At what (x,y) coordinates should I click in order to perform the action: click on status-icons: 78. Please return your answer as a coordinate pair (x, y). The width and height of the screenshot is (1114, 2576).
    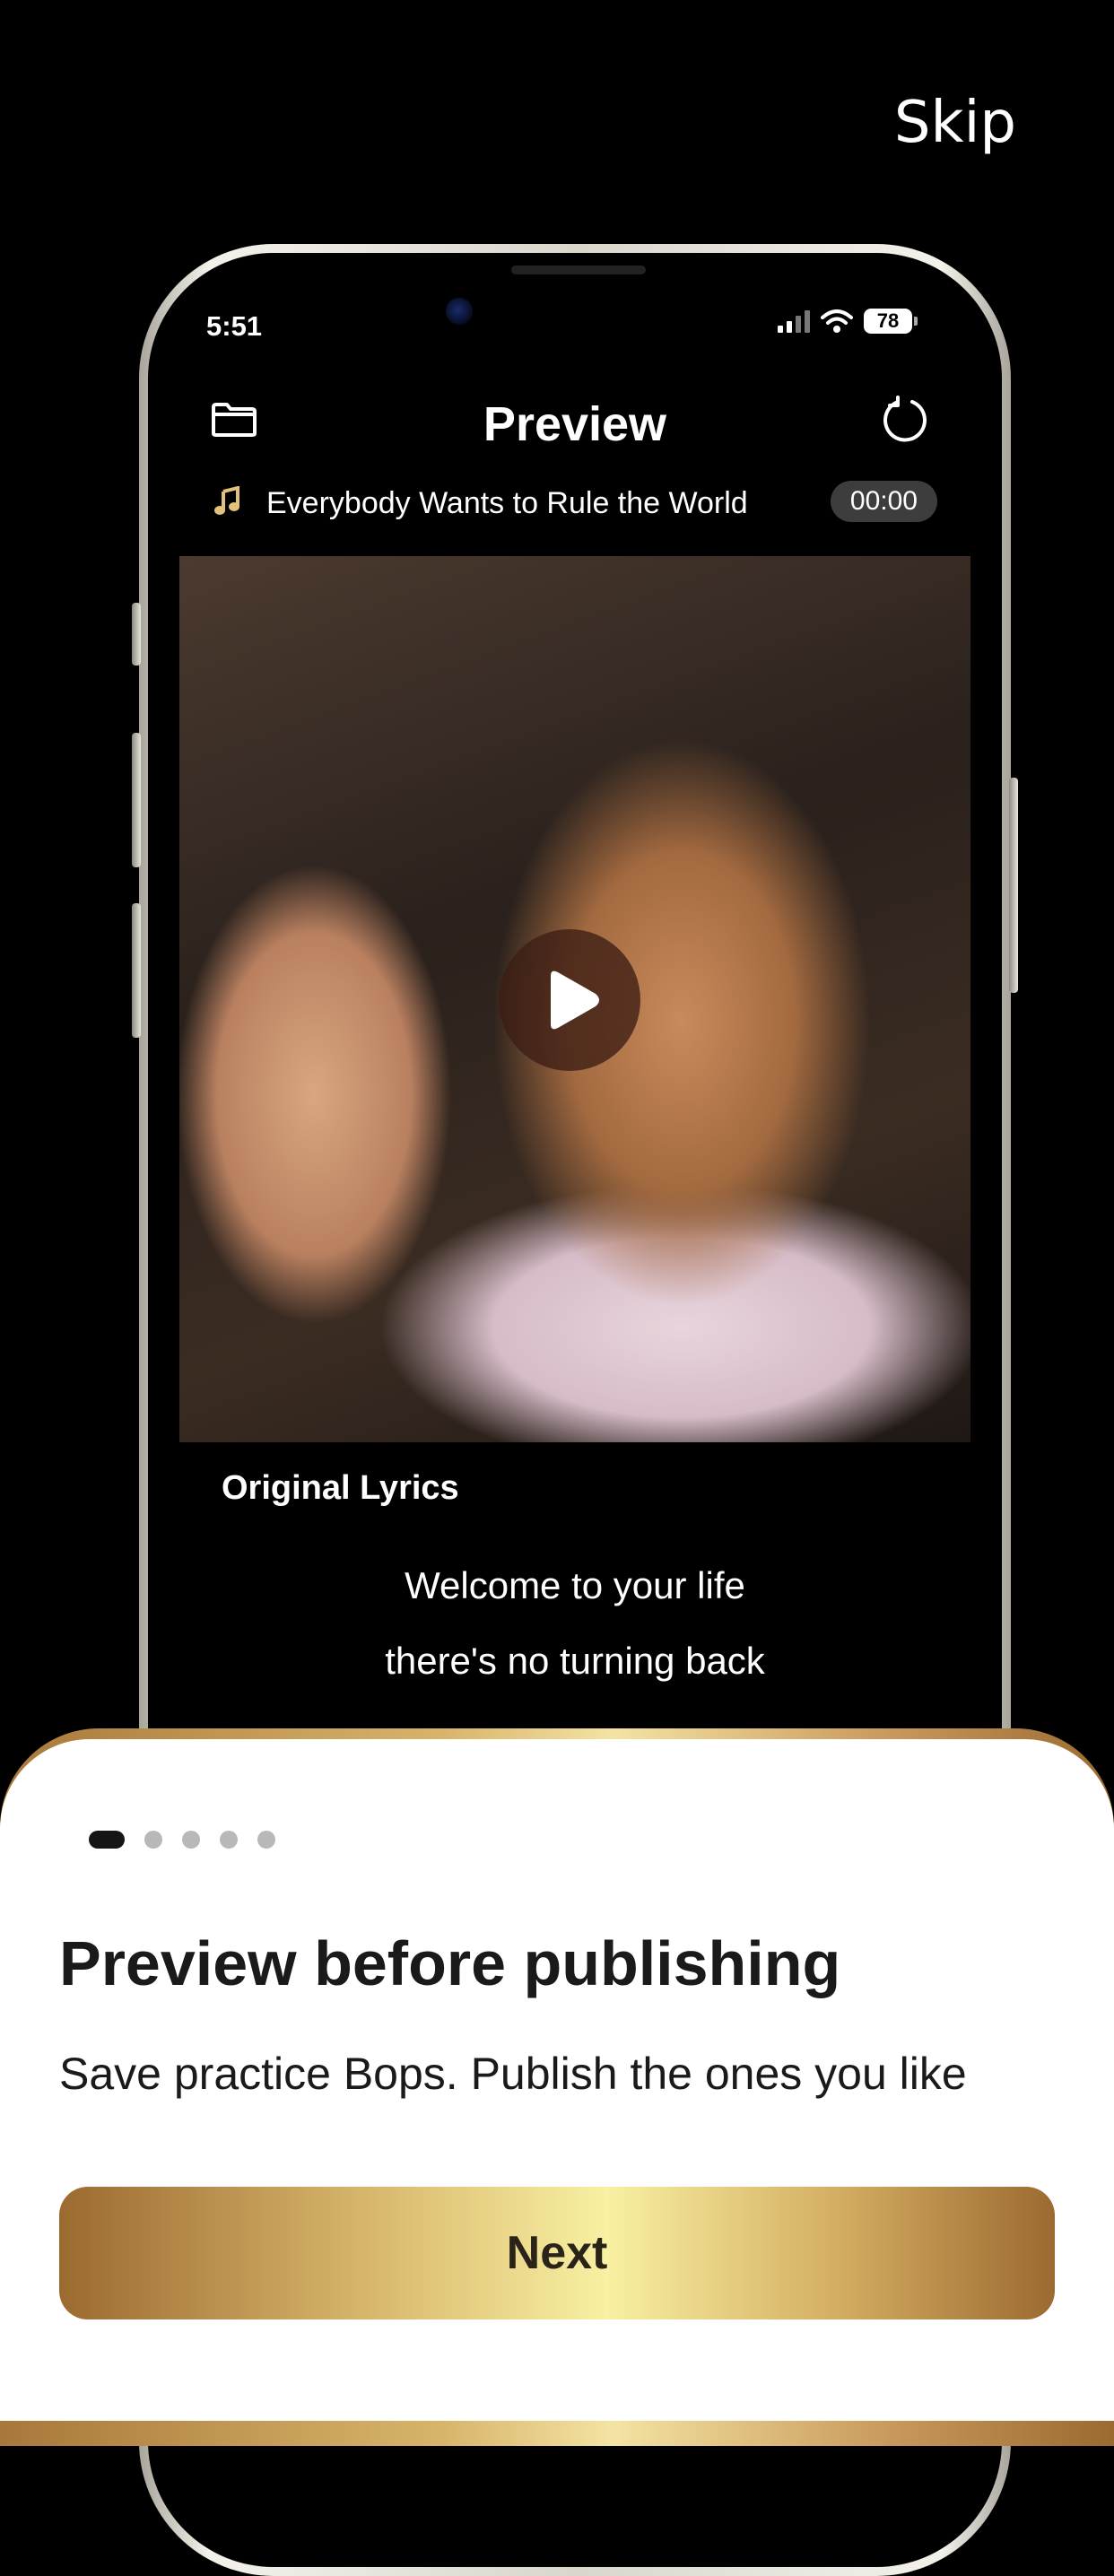
    Looking at the image, I should click on (848, 321).